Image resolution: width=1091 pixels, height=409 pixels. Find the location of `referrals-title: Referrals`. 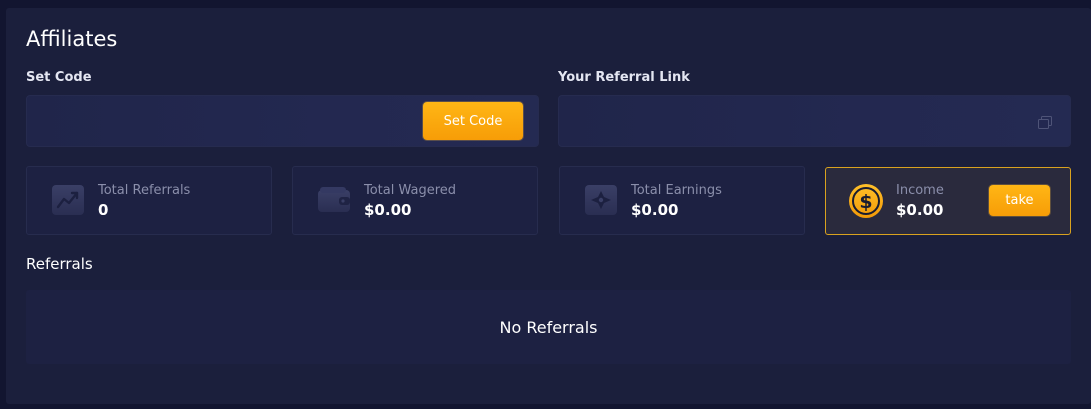

referrals-title: Referrals is located at coordinates (59, 264).